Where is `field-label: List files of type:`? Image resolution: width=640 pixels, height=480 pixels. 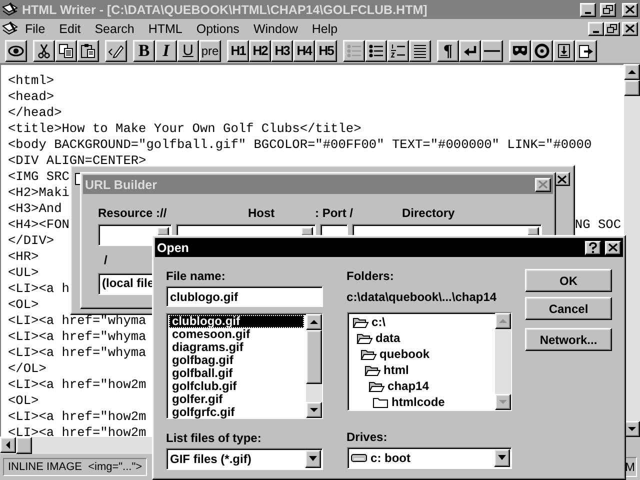 field-label: List files of type: is located at coordinates (214, 438).